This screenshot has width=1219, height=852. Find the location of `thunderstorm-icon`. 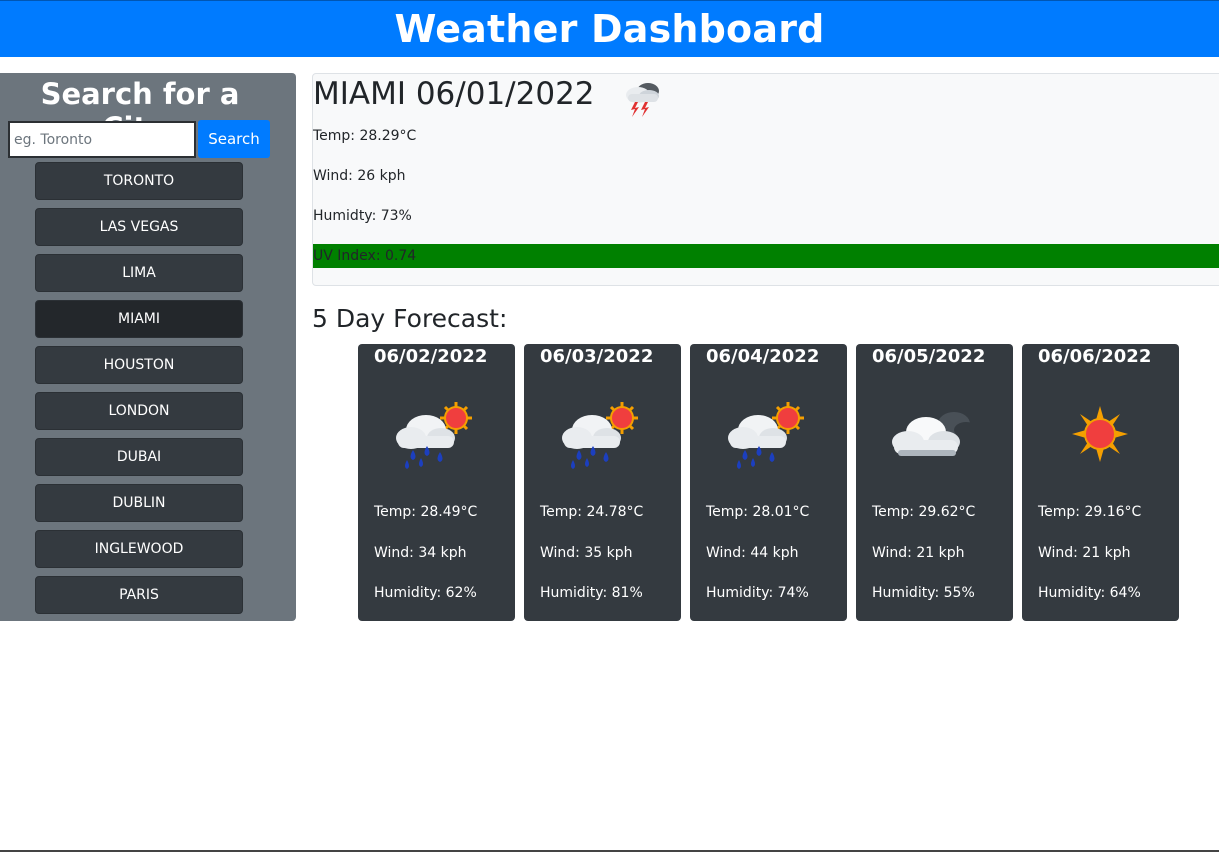

thunderstorm-icon is located at coordinates (642, 100).